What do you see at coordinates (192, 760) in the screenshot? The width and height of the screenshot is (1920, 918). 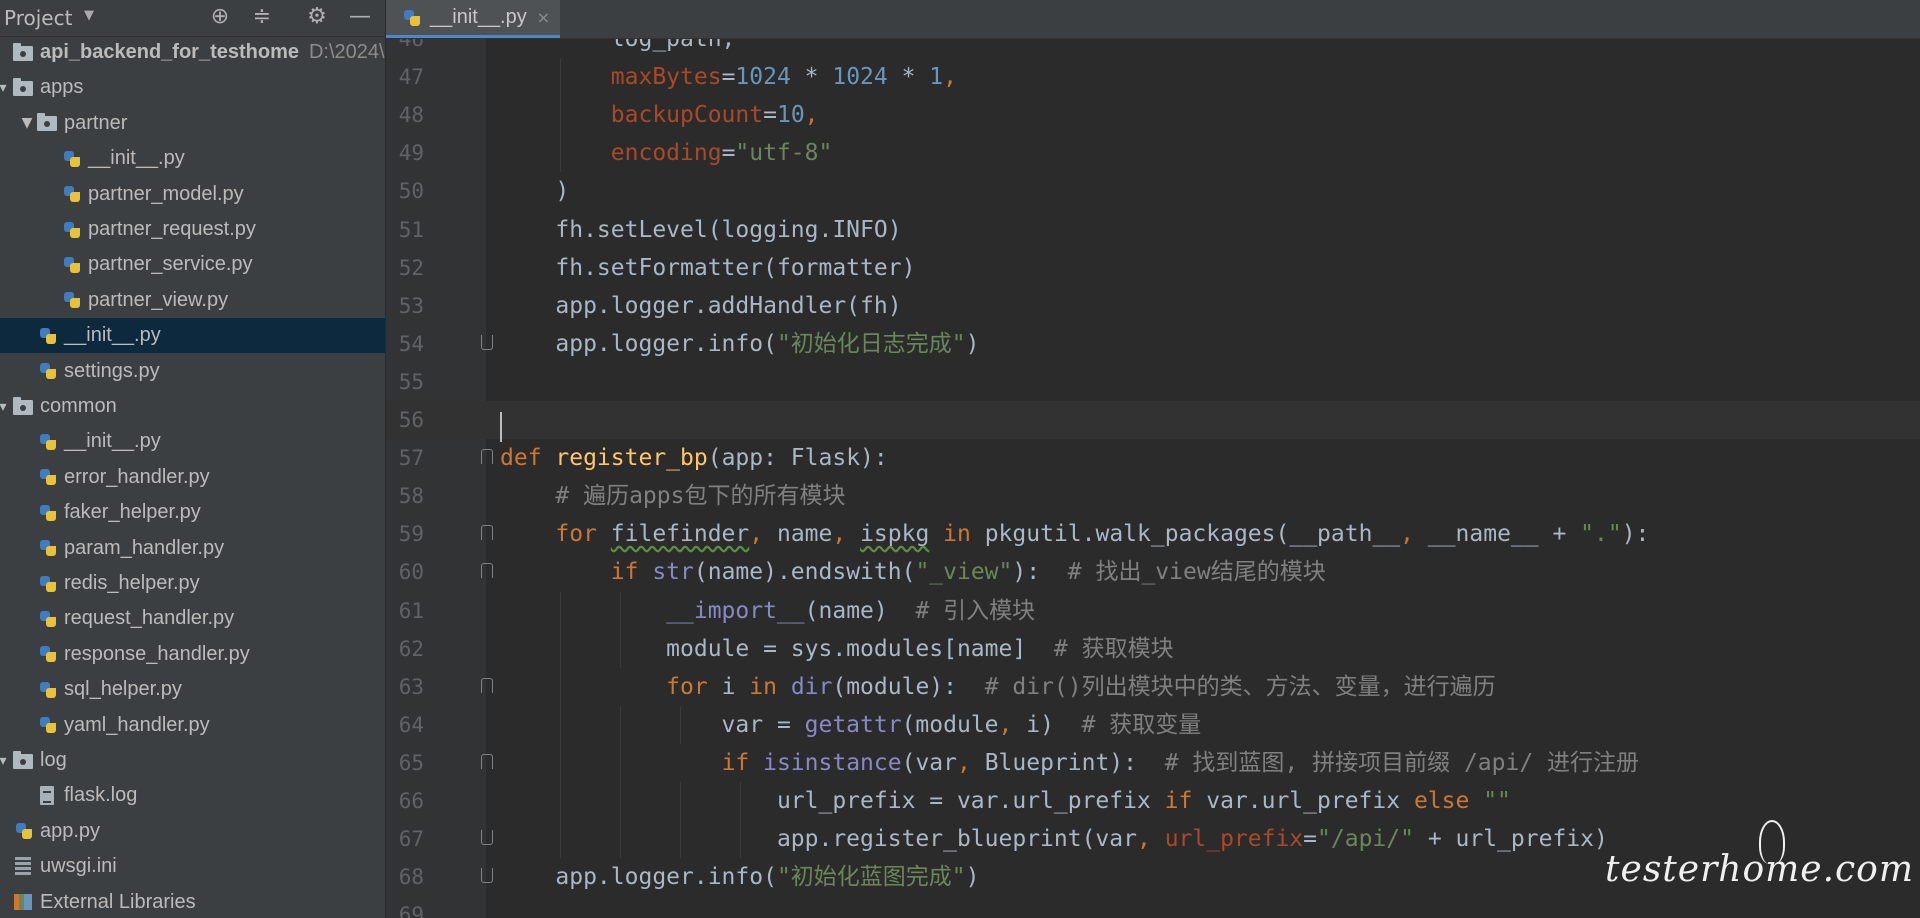 I see `tree-item: ▾ log` at bounding box center [192, 760].